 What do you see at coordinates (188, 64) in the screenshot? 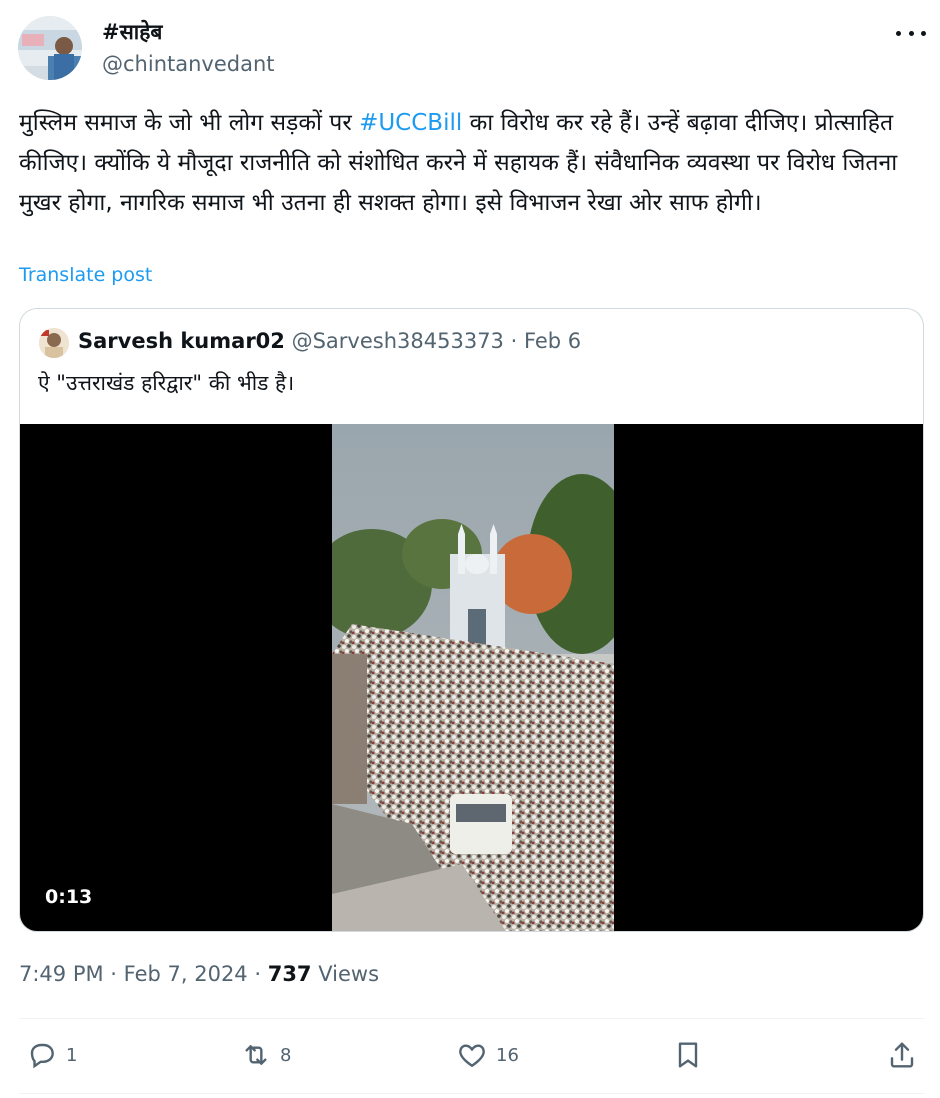
I see `author-handle: @chintanvedant` at bounding box center [188, 64].